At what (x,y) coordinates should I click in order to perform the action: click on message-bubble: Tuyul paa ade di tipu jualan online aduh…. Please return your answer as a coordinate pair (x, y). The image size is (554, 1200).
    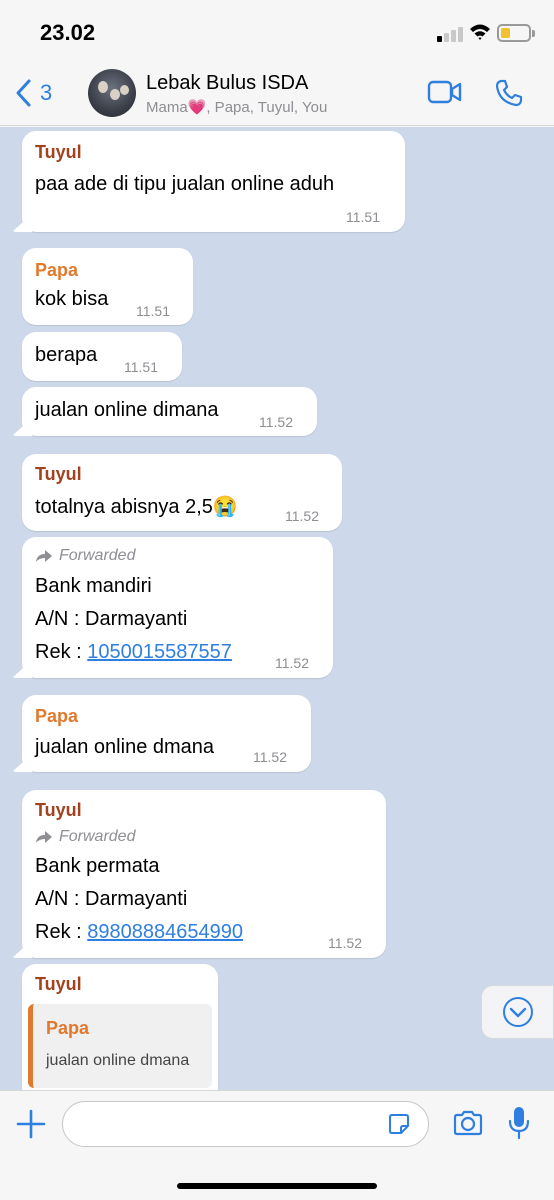
    Looking at the image, I should click on (213, 181).